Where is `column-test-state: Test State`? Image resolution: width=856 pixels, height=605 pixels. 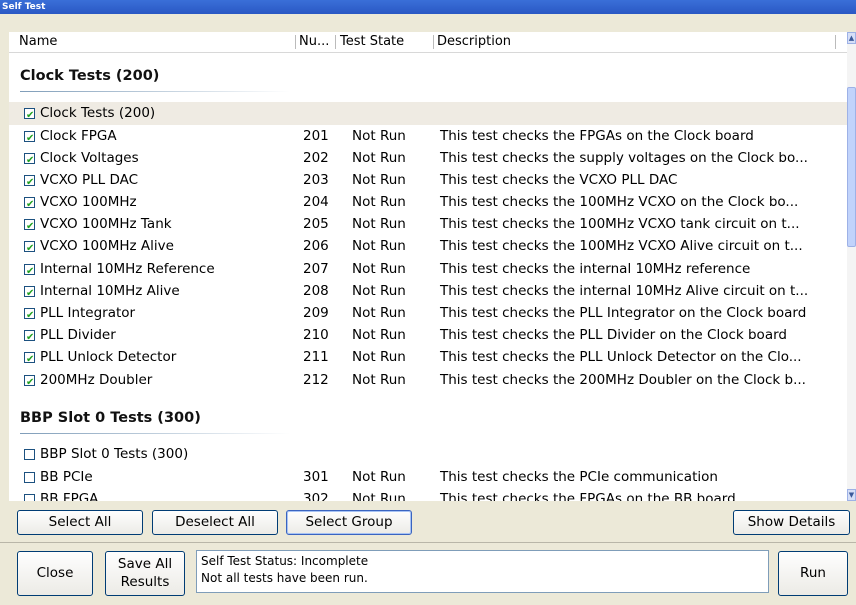
column-test-state: Test State is located at coordinates (372, 41).